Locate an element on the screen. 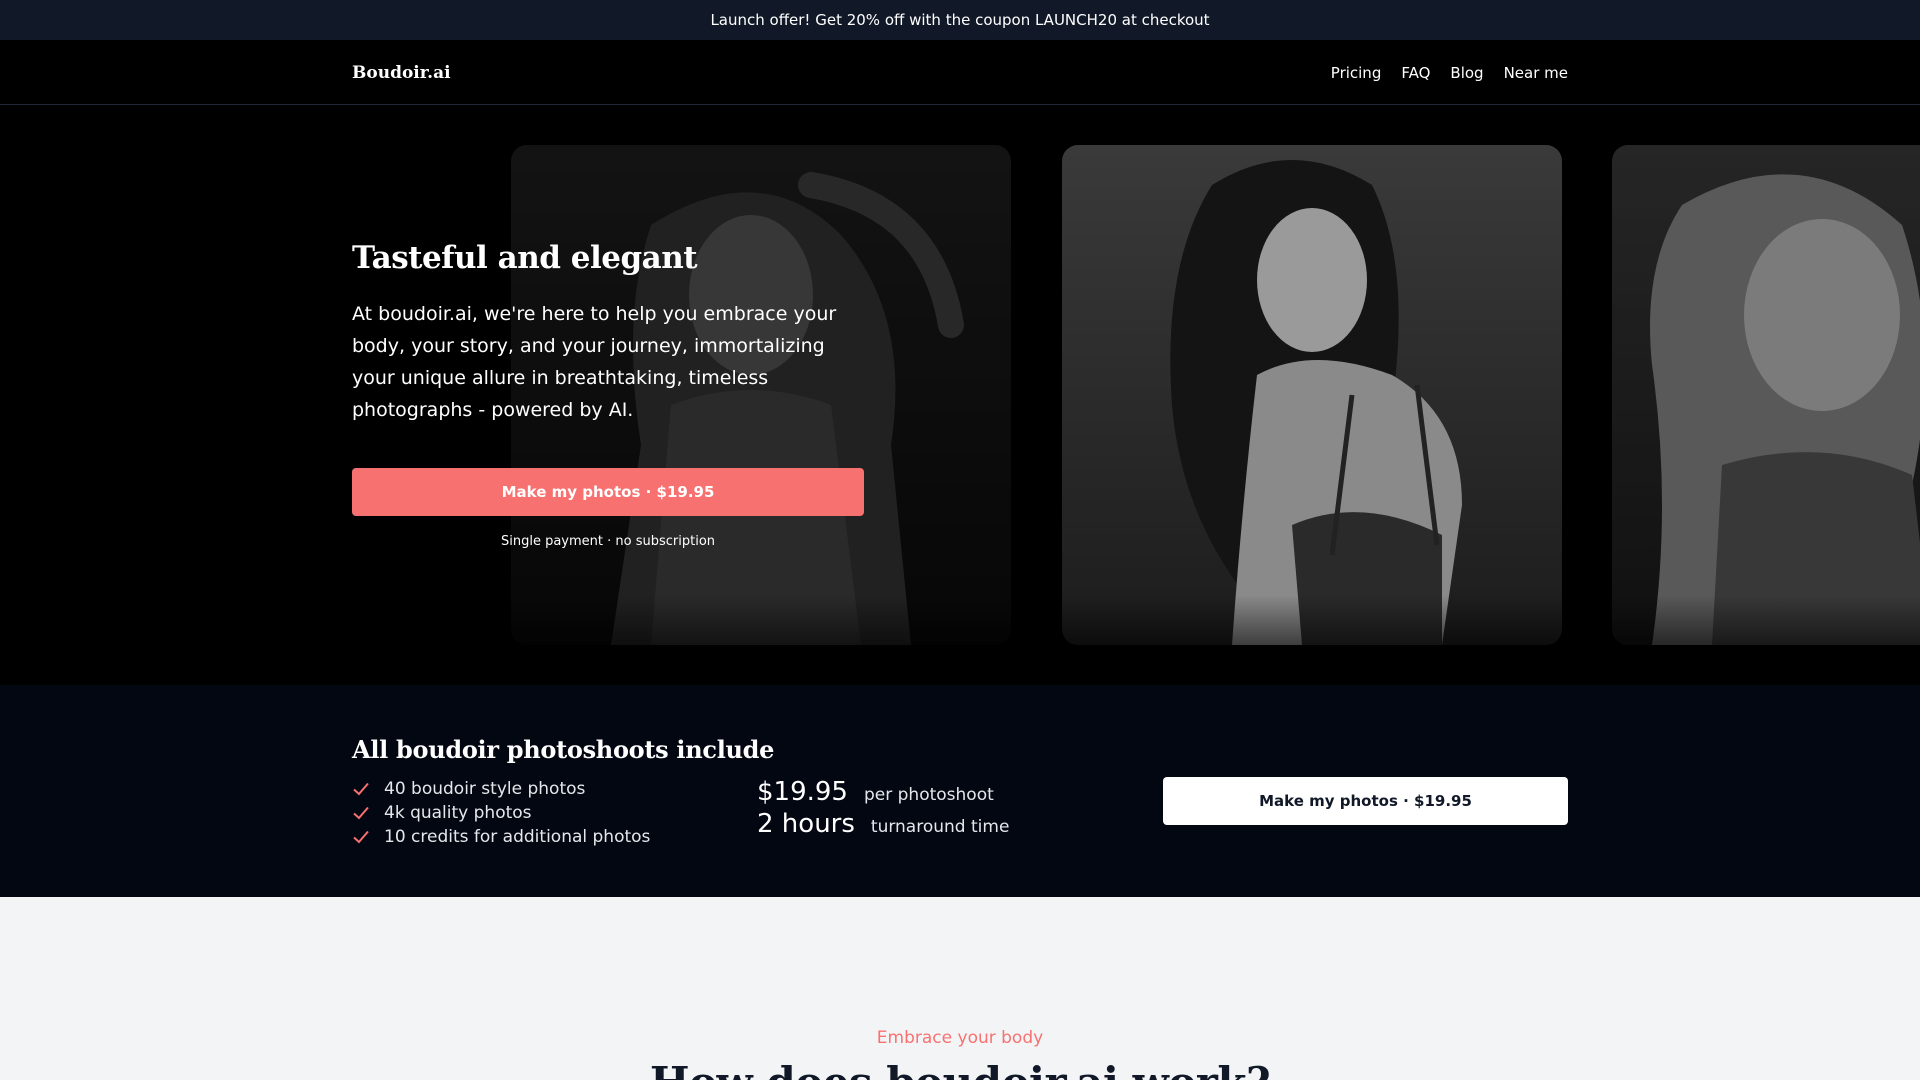 The height and width of the screenshot is (1080, 1920). hero-photo-center is located at coordinates (1312, 395).